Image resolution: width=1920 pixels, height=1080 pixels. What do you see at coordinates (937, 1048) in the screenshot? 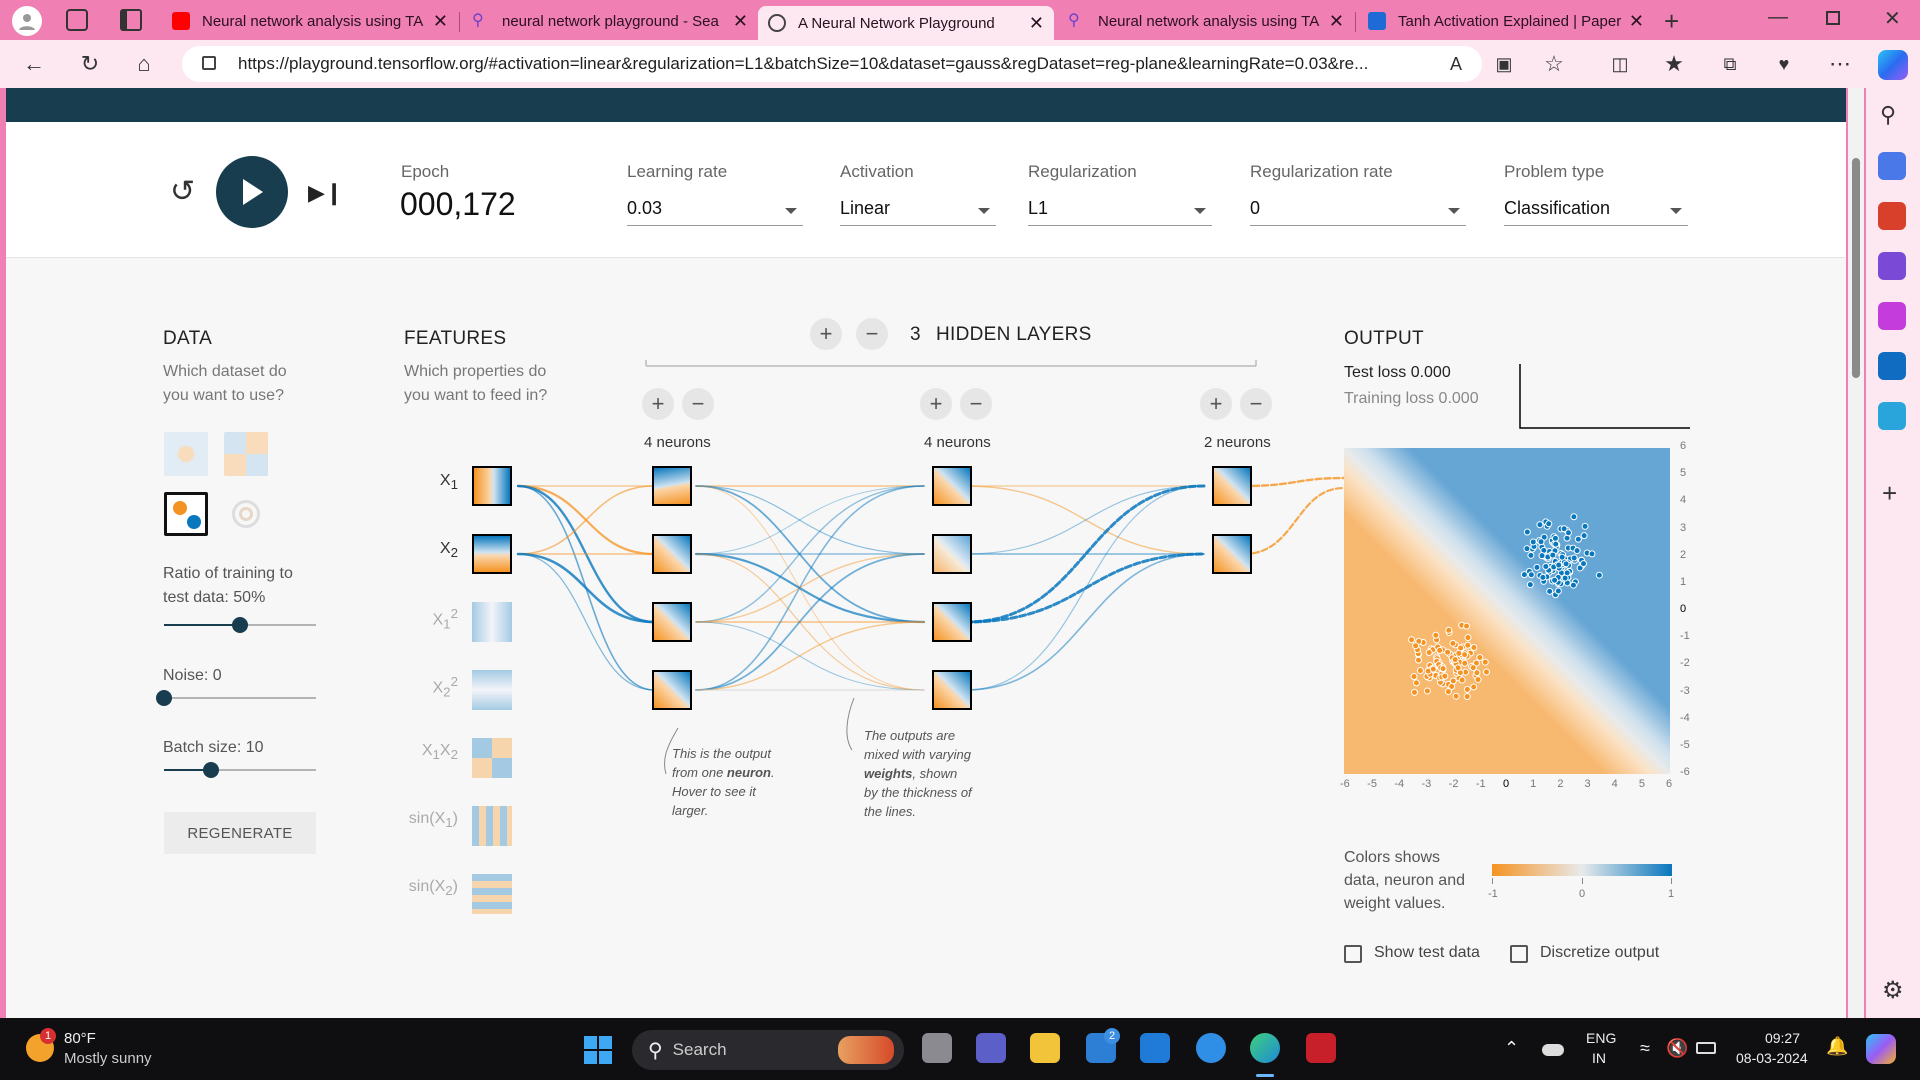
I see `task-view-icon` at bounding box center [937, 1048].